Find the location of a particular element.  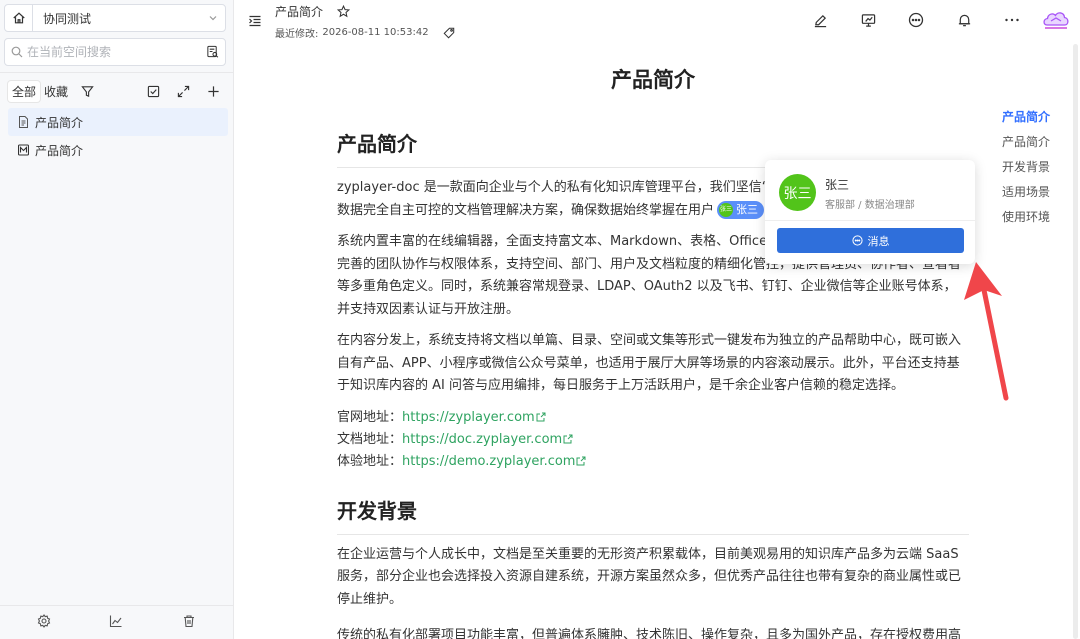

doc-outline: 产品简介 产品简介 开发背景 适用场景 使用环境 is located at coordinates (1037, 170).